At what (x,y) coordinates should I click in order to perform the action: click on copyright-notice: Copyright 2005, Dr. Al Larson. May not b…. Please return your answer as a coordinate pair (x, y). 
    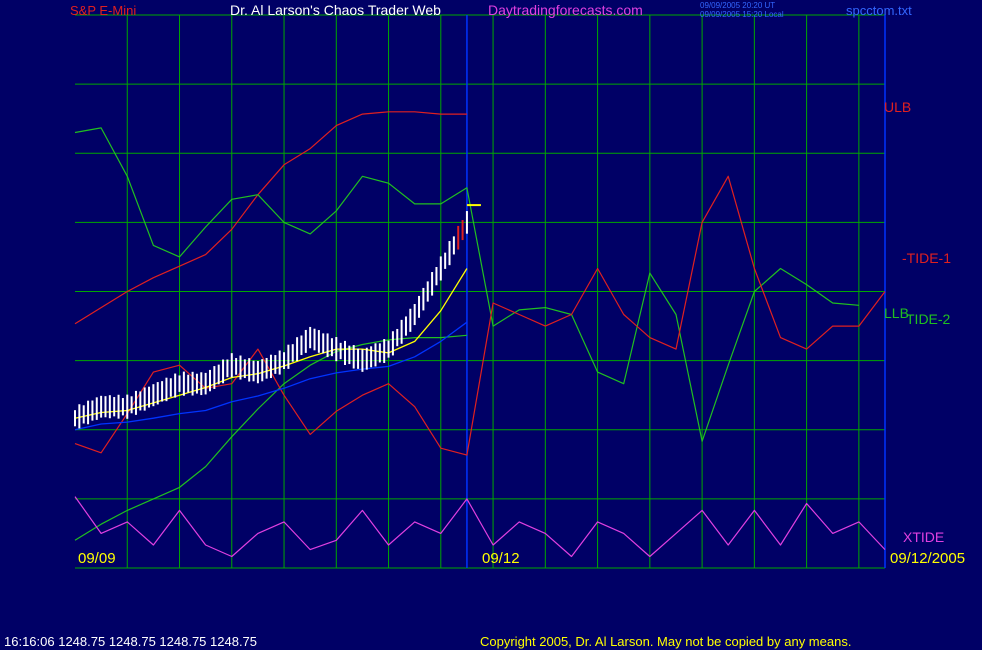
    Looking at the image, I should click on (665, 641).